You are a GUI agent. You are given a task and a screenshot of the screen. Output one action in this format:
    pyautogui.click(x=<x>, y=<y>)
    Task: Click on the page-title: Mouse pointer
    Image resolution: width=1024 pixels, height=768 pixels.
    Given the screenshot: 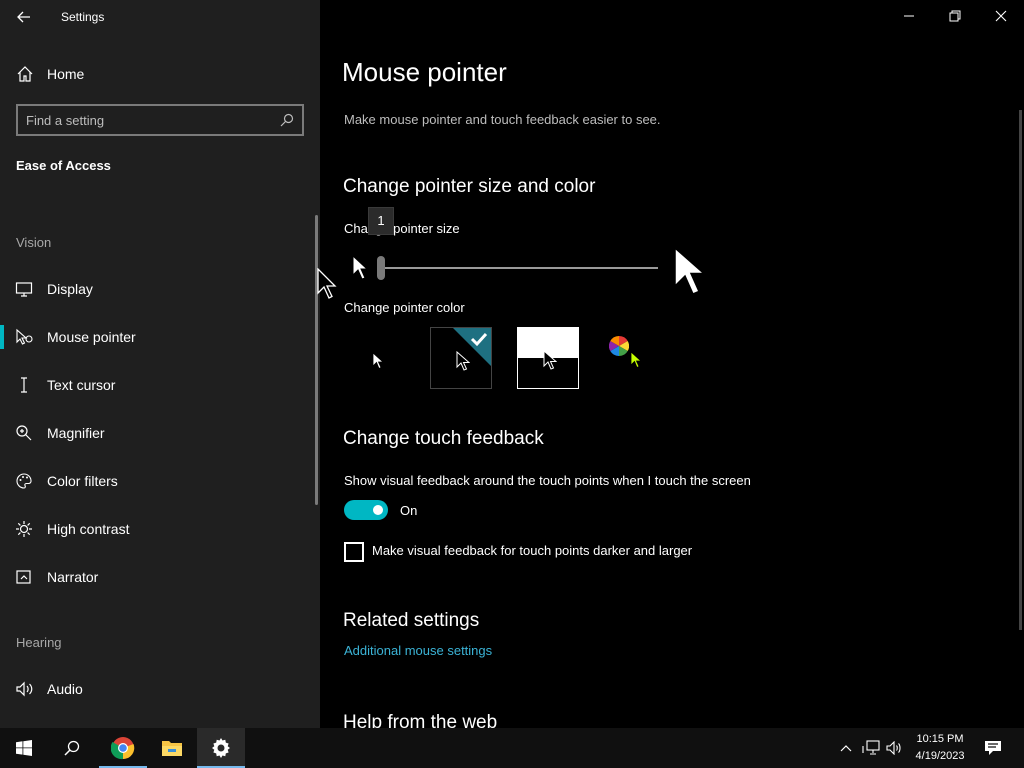 What is the action you would take?
    pyautogui.click(x=424, y=72)
    